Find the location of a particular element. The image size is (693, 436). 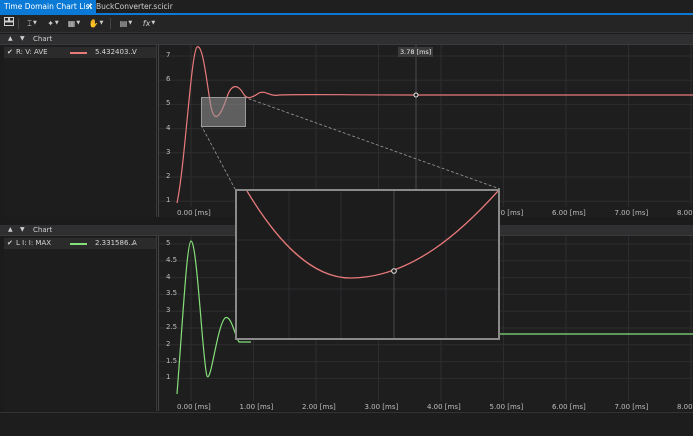

x-tick-label: 2.00 [ms] is located at coordinates (319, 407).